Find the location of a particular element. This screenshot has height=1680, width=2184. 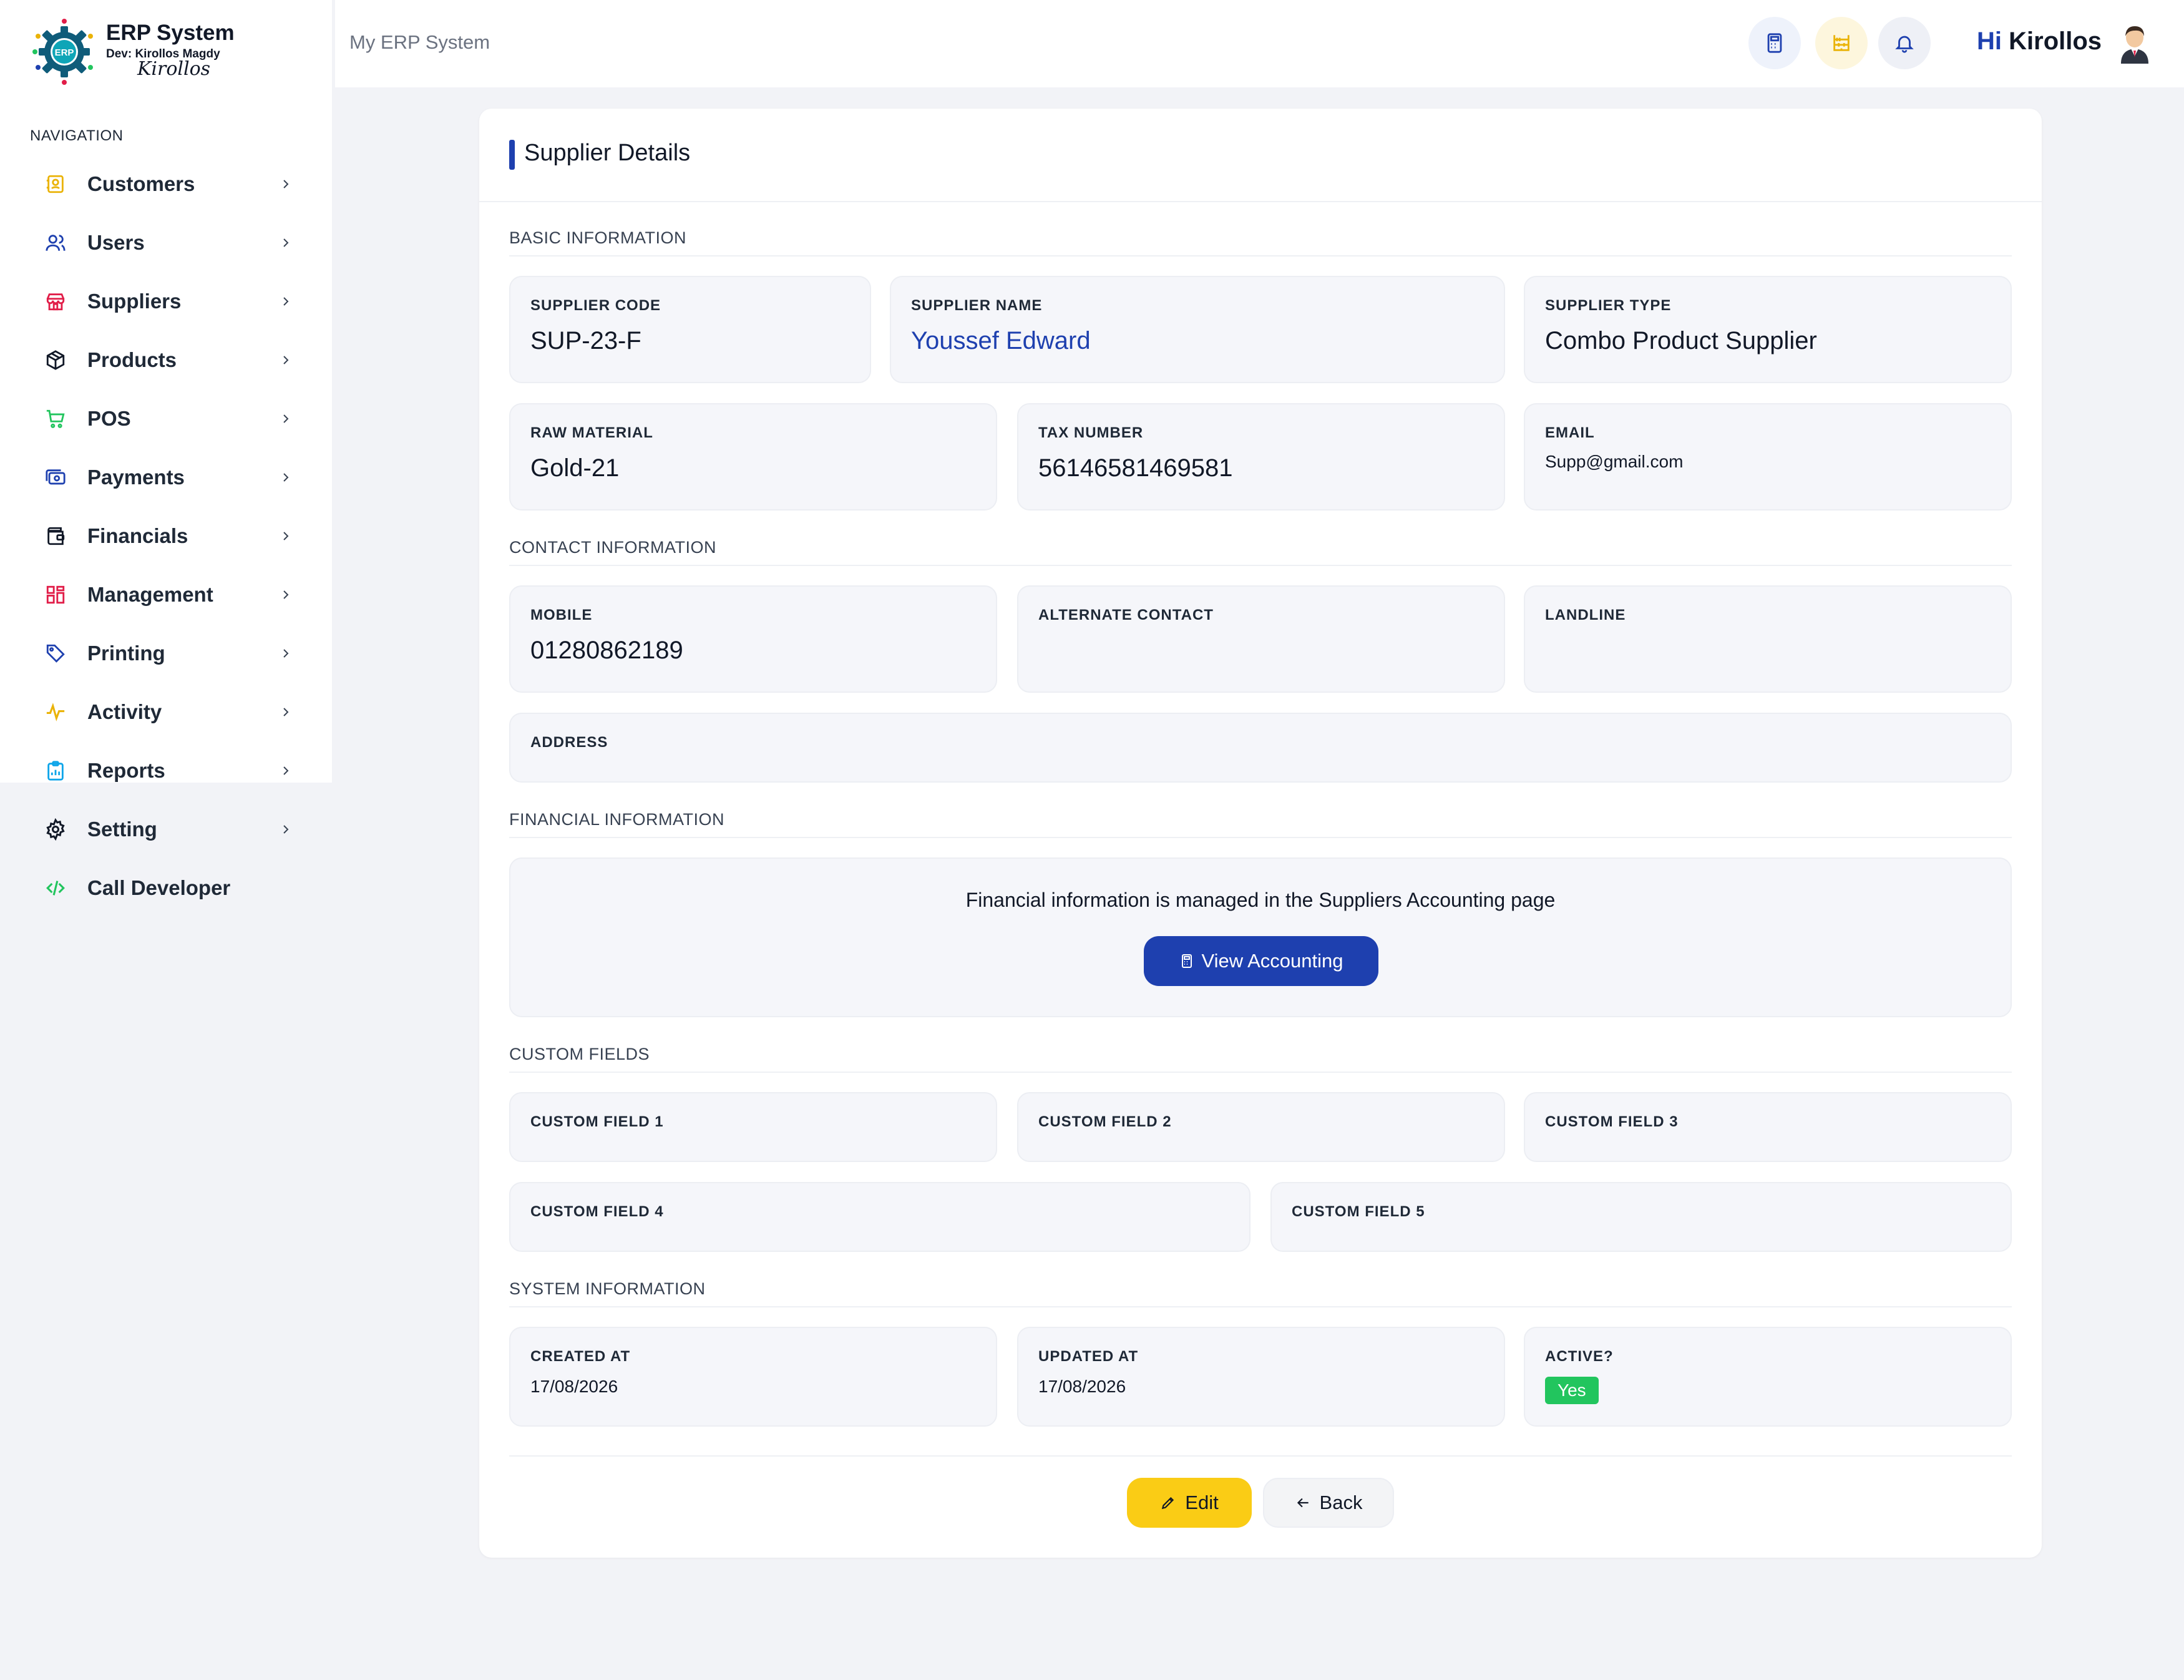

tag-icon is located at coordinates (55, 653).